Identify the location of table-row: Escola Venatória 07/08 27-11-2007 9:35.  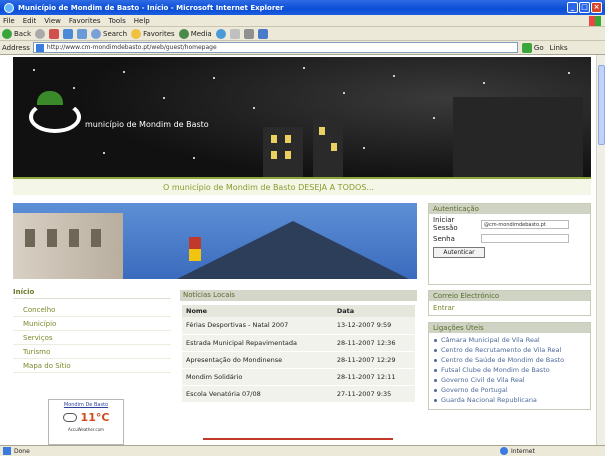
(298, 394).